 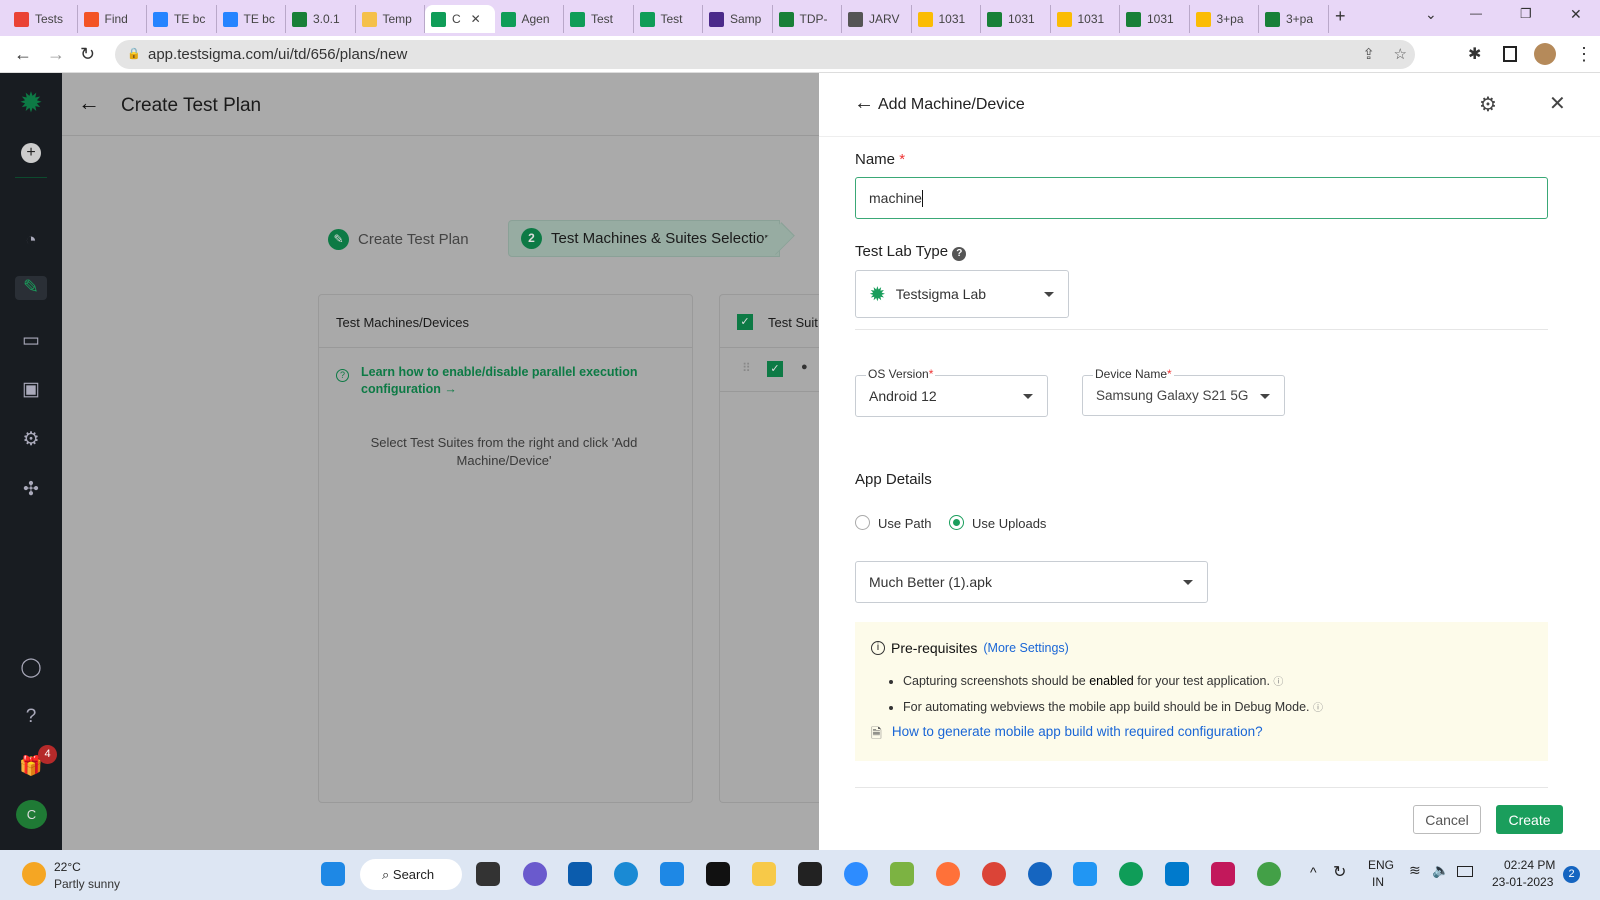 What do you see at coordinates (1340, 16) in the screenshot?
I see `new-tab-icon: +` at bounding box center [1340, 16].